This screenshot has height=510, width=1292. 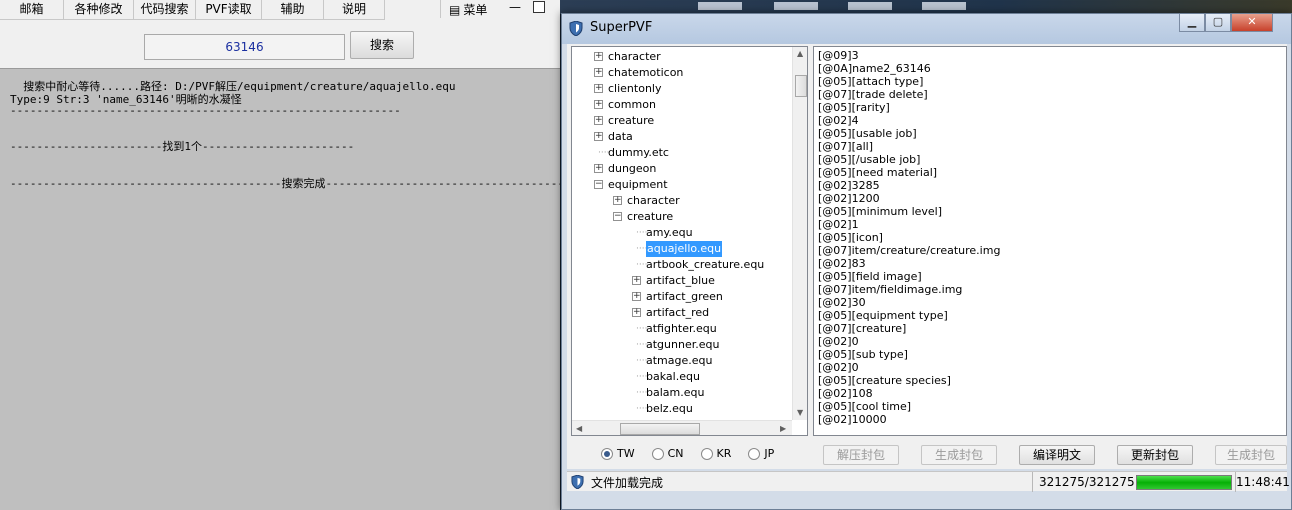 What do you see at coordinates (1251, 455) in the screenshot?
I see `generate-pack-button-2: 生成封包` at bounding box center [1251, 455].